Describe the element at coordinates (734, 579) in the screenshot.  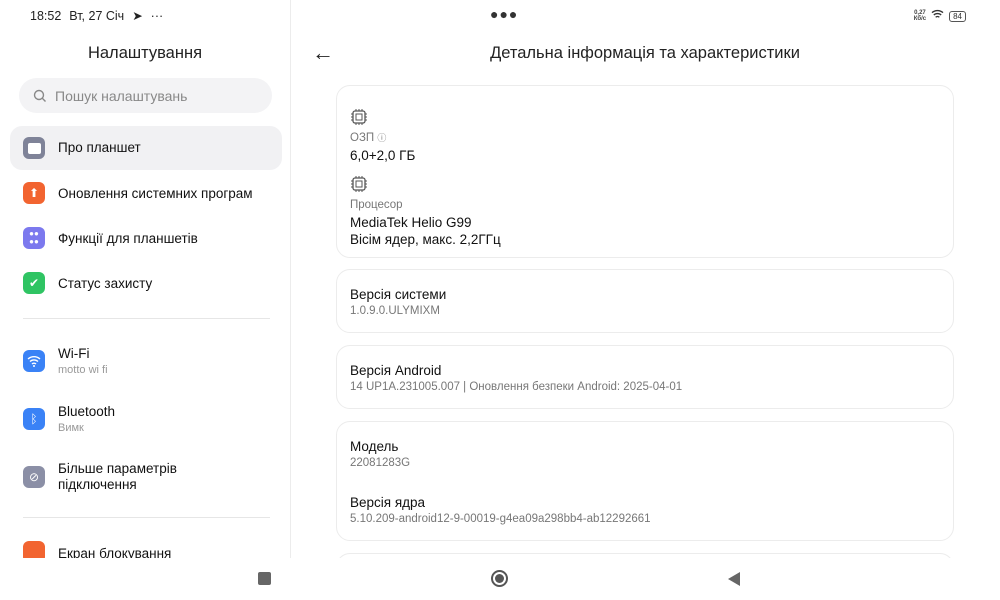
I see `back-button` at that location.